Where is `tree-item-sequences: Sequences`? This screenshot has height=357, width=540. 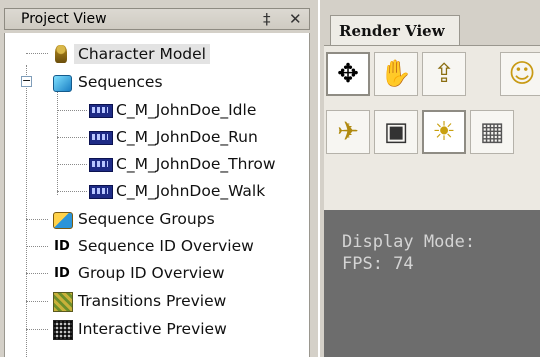
tree-item-sequences: Sequences is located at coordinates (107, 82).